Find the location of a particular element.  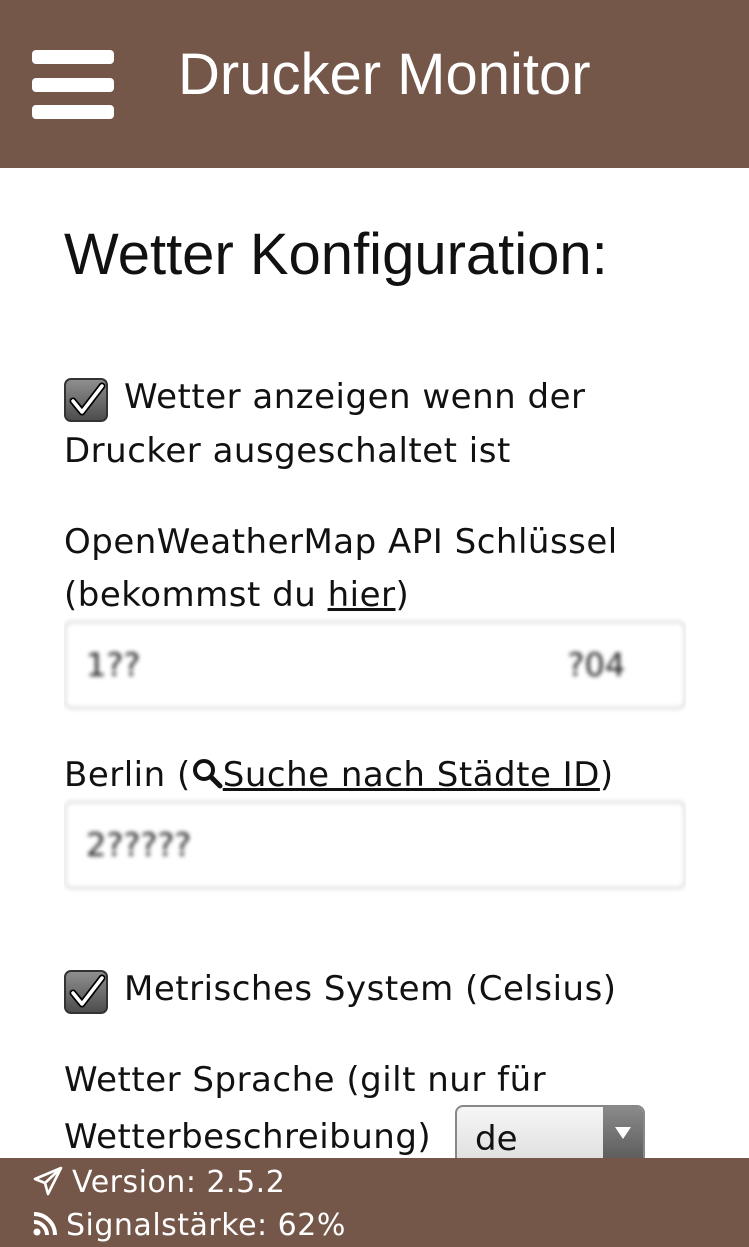

page-title: Wetter Konfiguration: is located at coordinates (336, 254).